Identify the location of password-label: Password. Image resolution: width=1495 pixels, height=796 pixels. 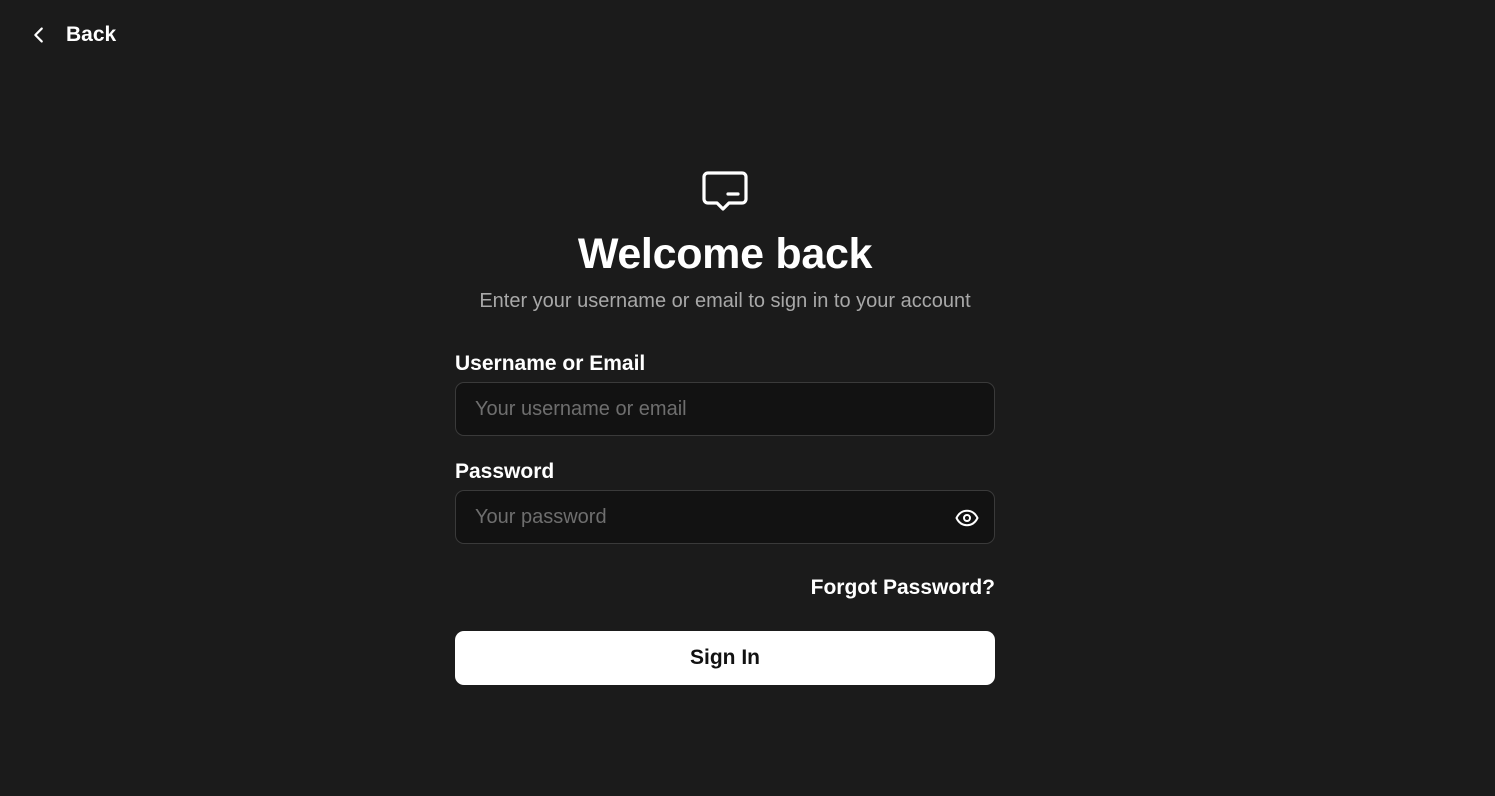
(505, 471).